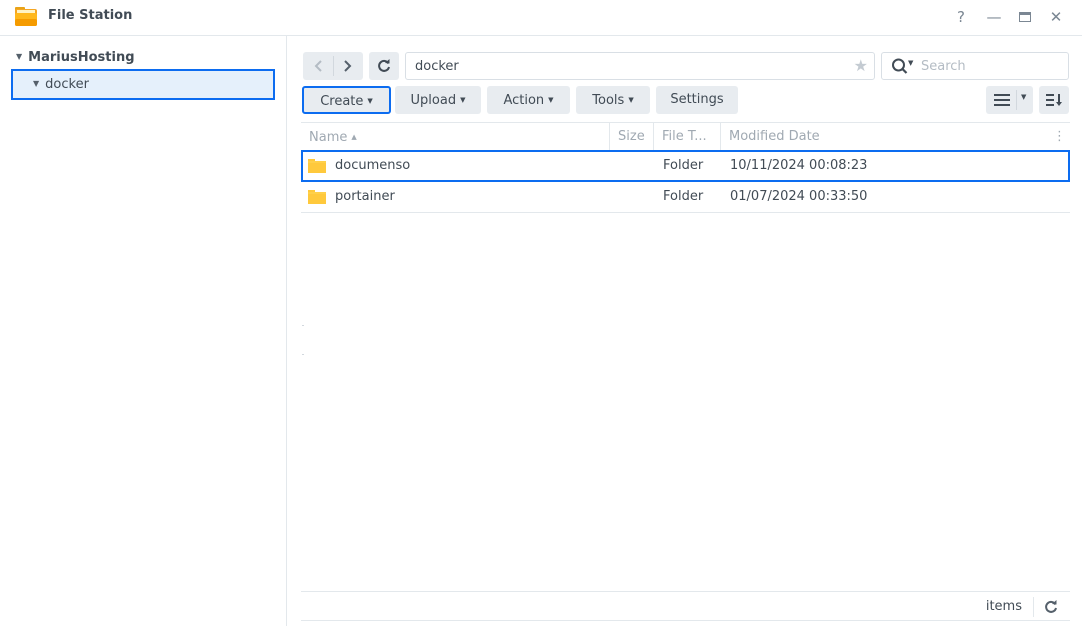  I want to click on close-button: ✕, so click(1056, 17).